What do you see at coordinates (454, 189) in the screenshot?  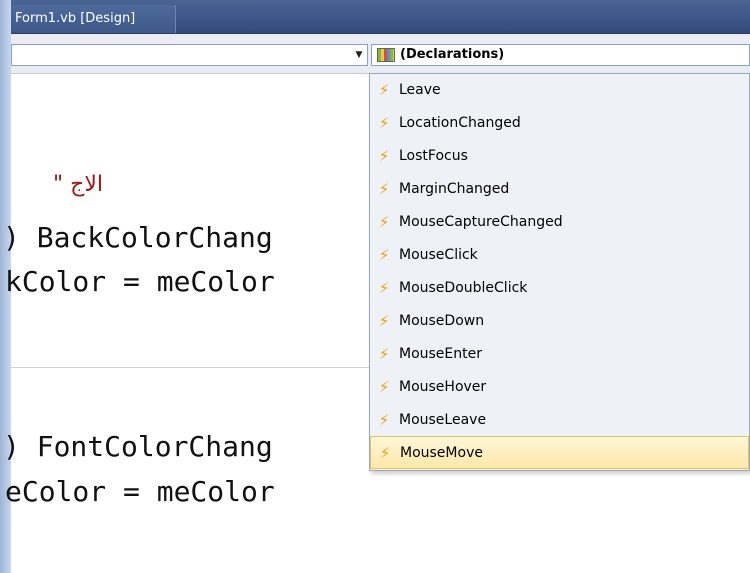 I see `dropdown-item-label: MarginChanged` at bounding box center [454, 189].